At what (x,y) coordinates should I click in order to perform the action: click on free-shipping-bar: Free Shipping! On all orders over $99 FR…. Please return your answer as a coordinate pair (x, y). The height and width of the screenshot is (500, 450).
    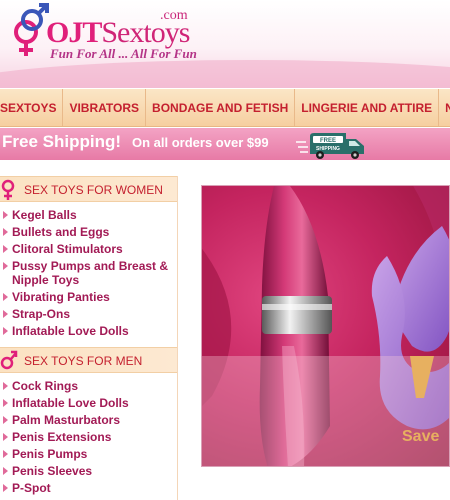
    Looking at the image, I should click on (225, 144).